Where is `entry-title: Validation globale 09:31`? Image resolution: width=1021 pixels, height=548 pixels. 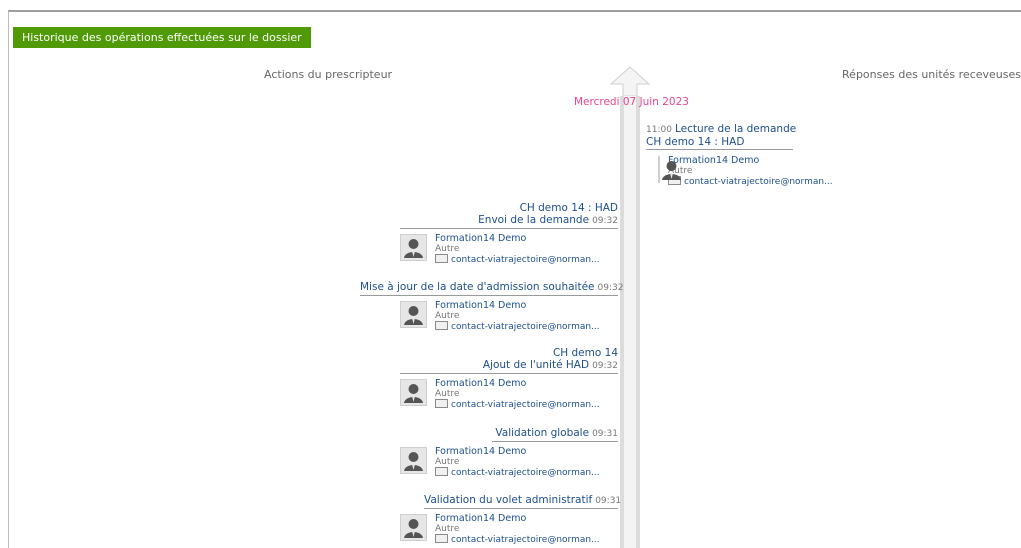
entry-title: Validation globale 09:31 is located at coordinates (555, 434).